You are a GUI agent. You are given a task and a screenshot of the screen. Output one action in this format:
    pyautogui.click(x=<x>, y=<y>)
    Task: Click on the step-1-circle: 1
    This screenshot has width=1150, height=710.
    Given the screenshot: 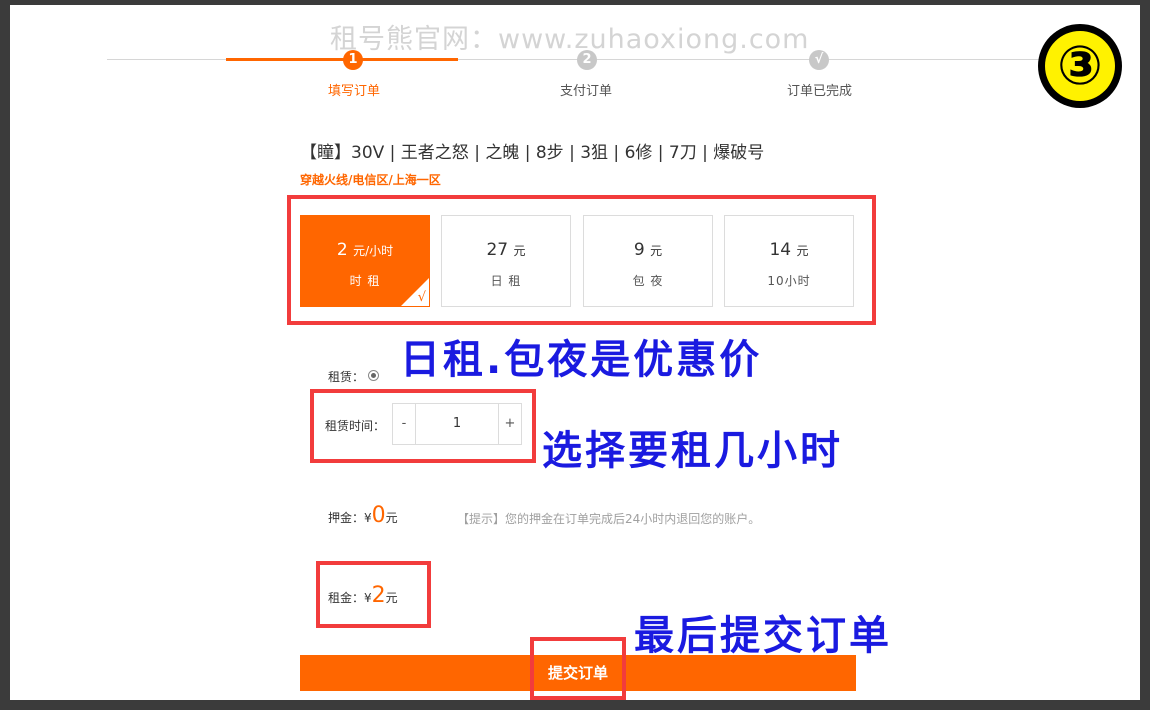 What is the action you would take?
    pyautogui.click(x=353, y=60)
    